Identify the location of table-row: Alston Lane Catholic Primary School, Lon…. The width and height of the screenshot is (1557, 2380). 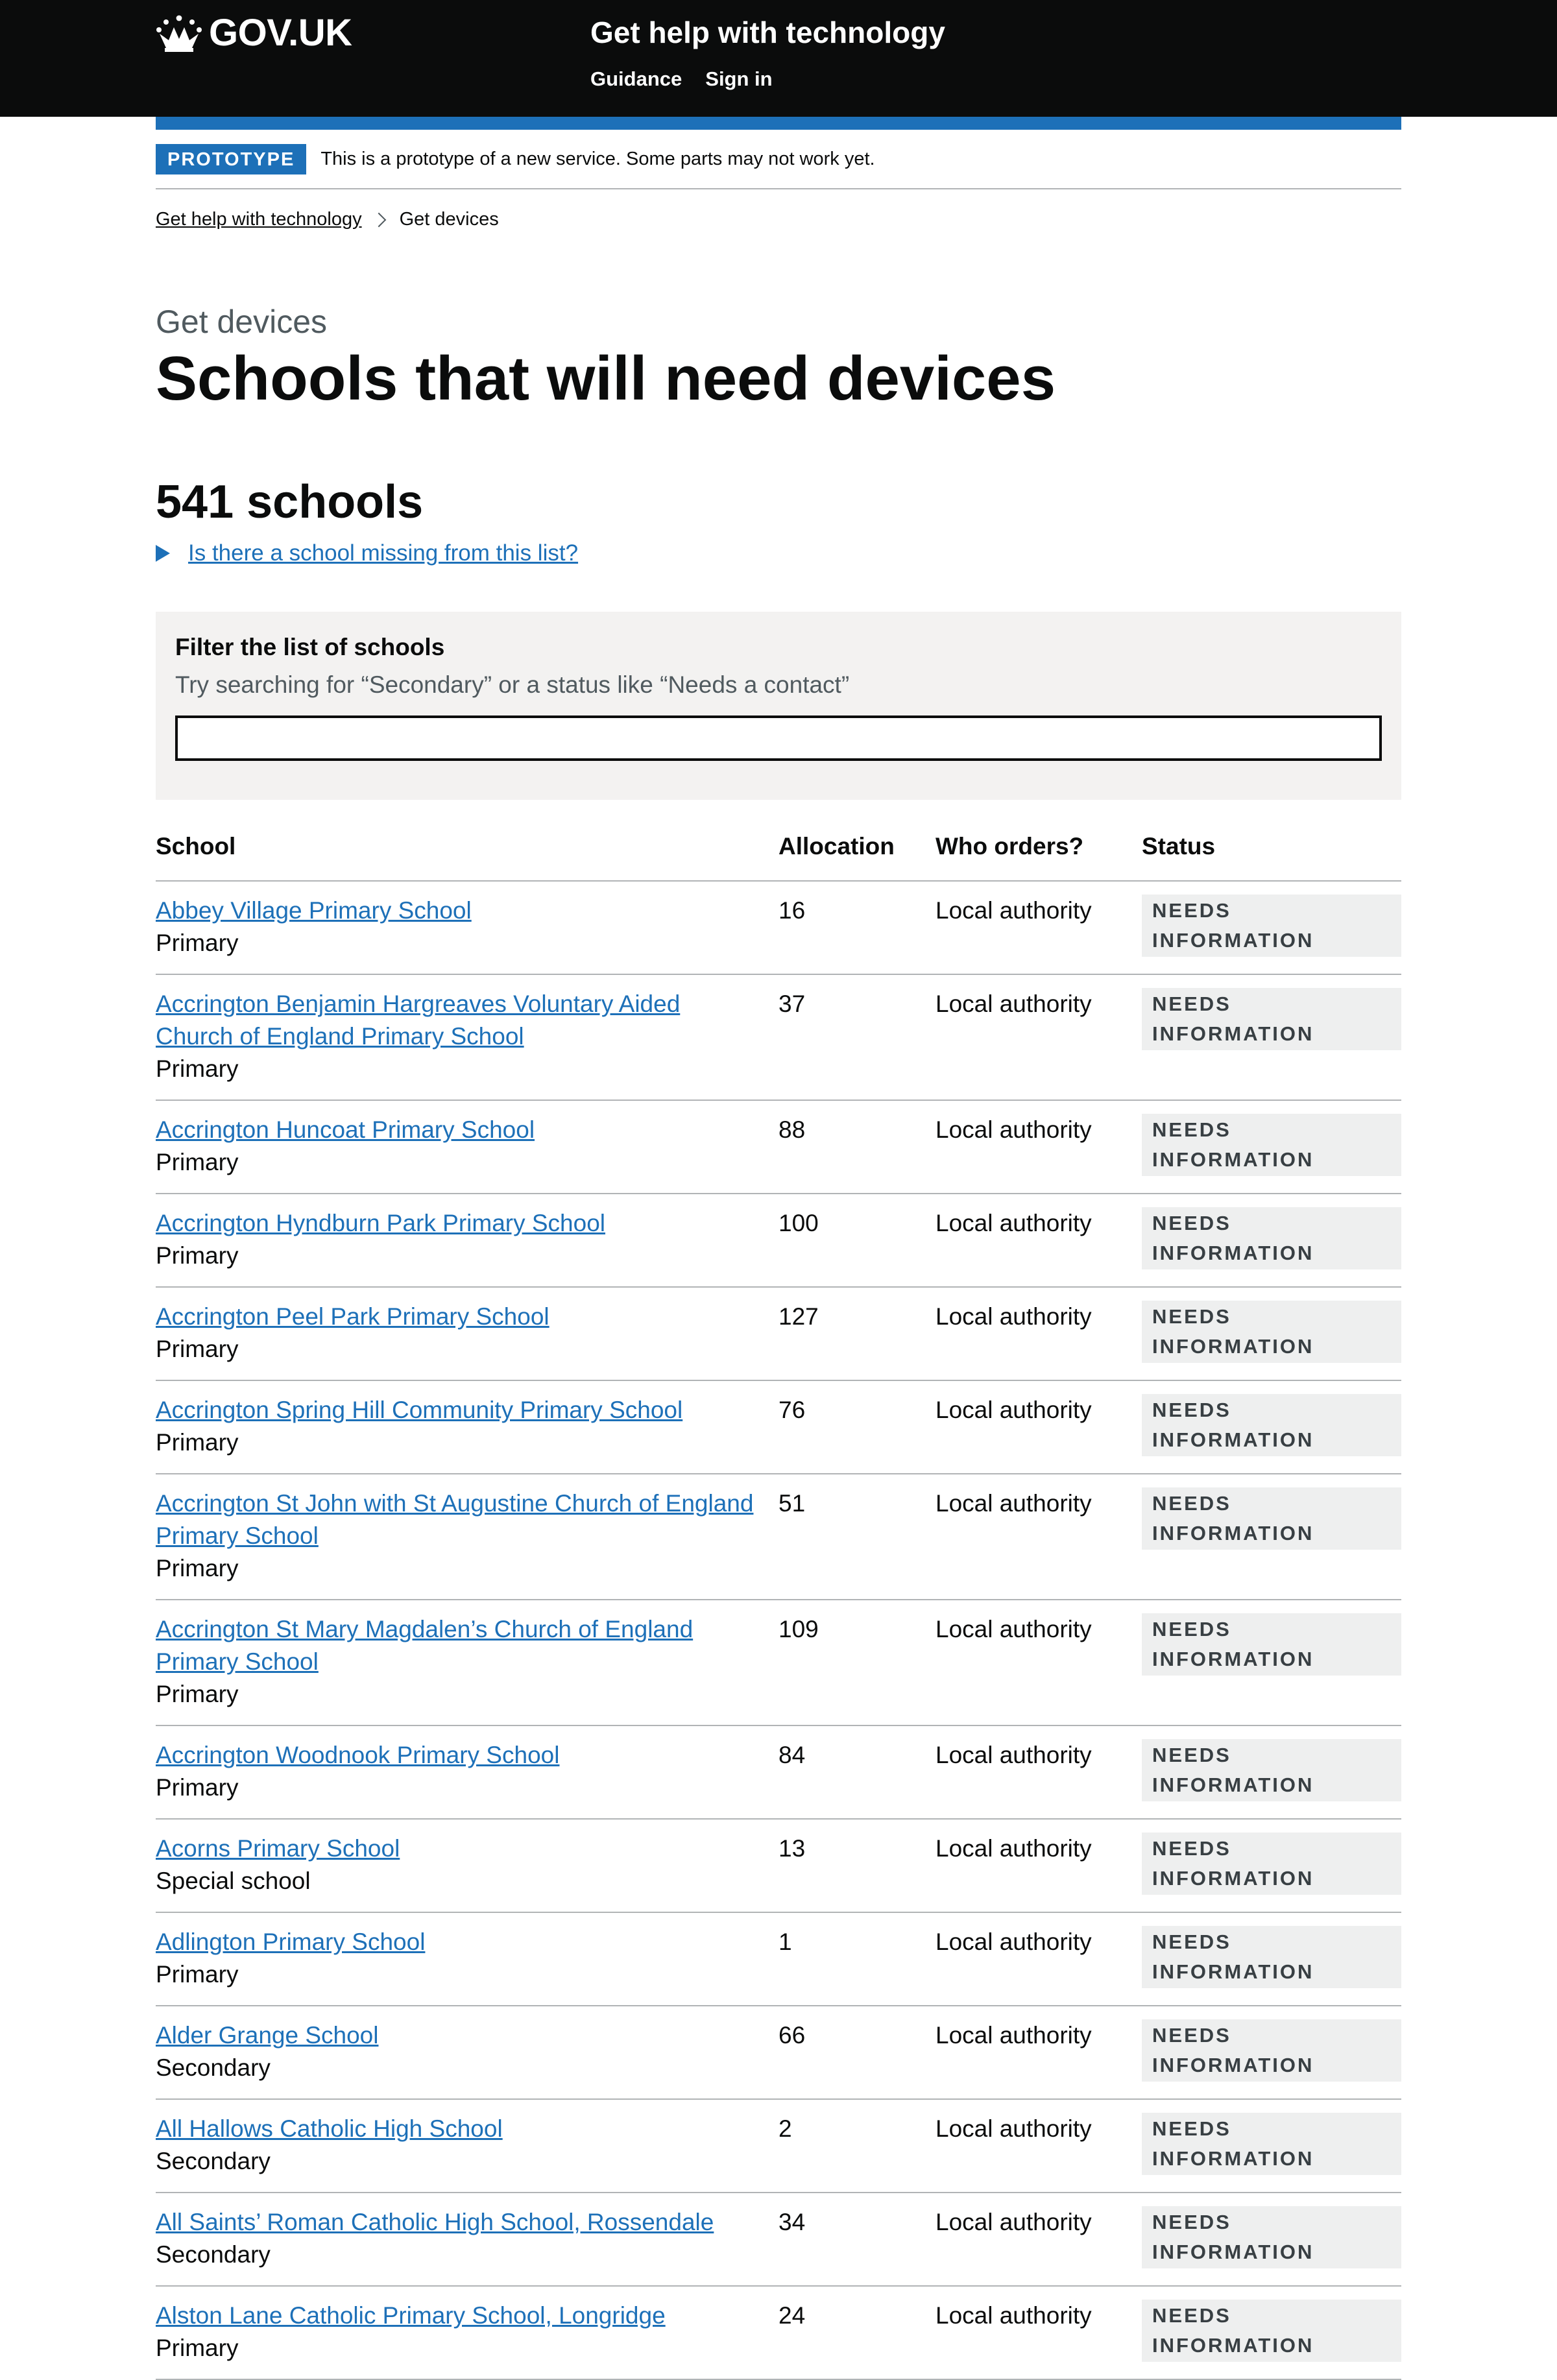
(779, 2333).